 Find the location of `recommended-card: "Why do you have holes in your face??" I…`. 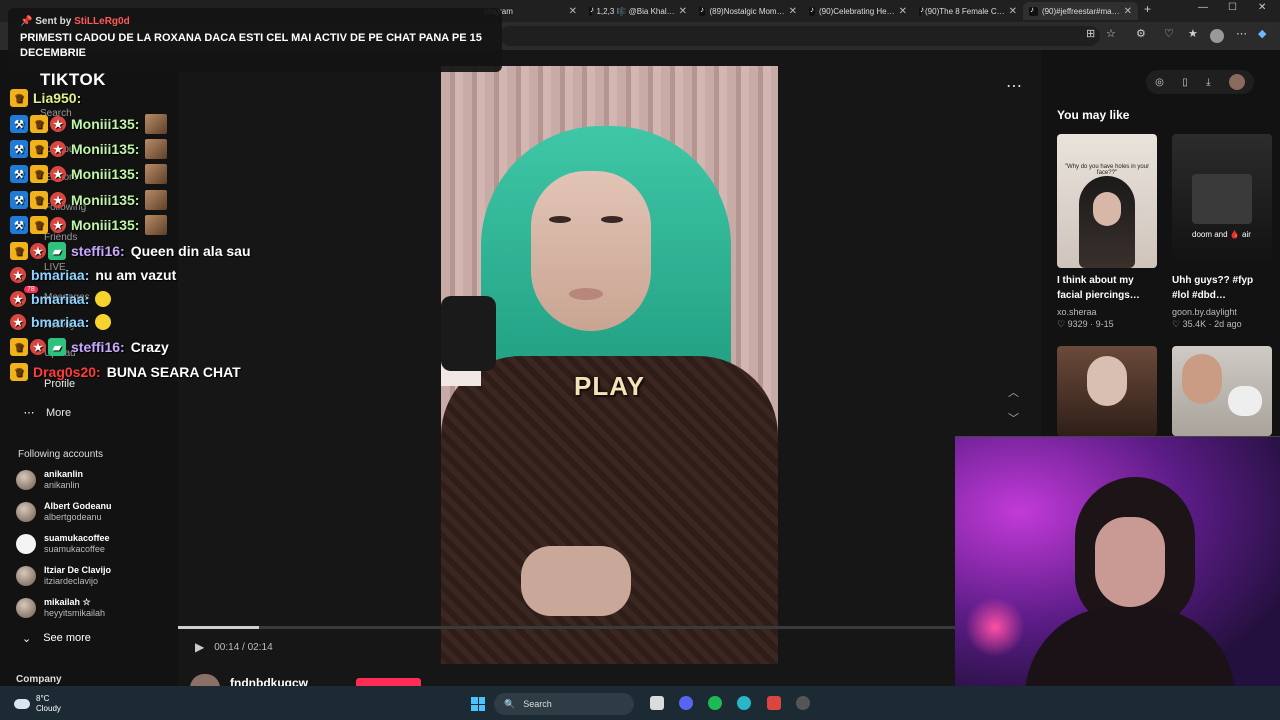

recommended-card: "Why do you have holes in your face??" I… is located at coordinates (1107, 232).